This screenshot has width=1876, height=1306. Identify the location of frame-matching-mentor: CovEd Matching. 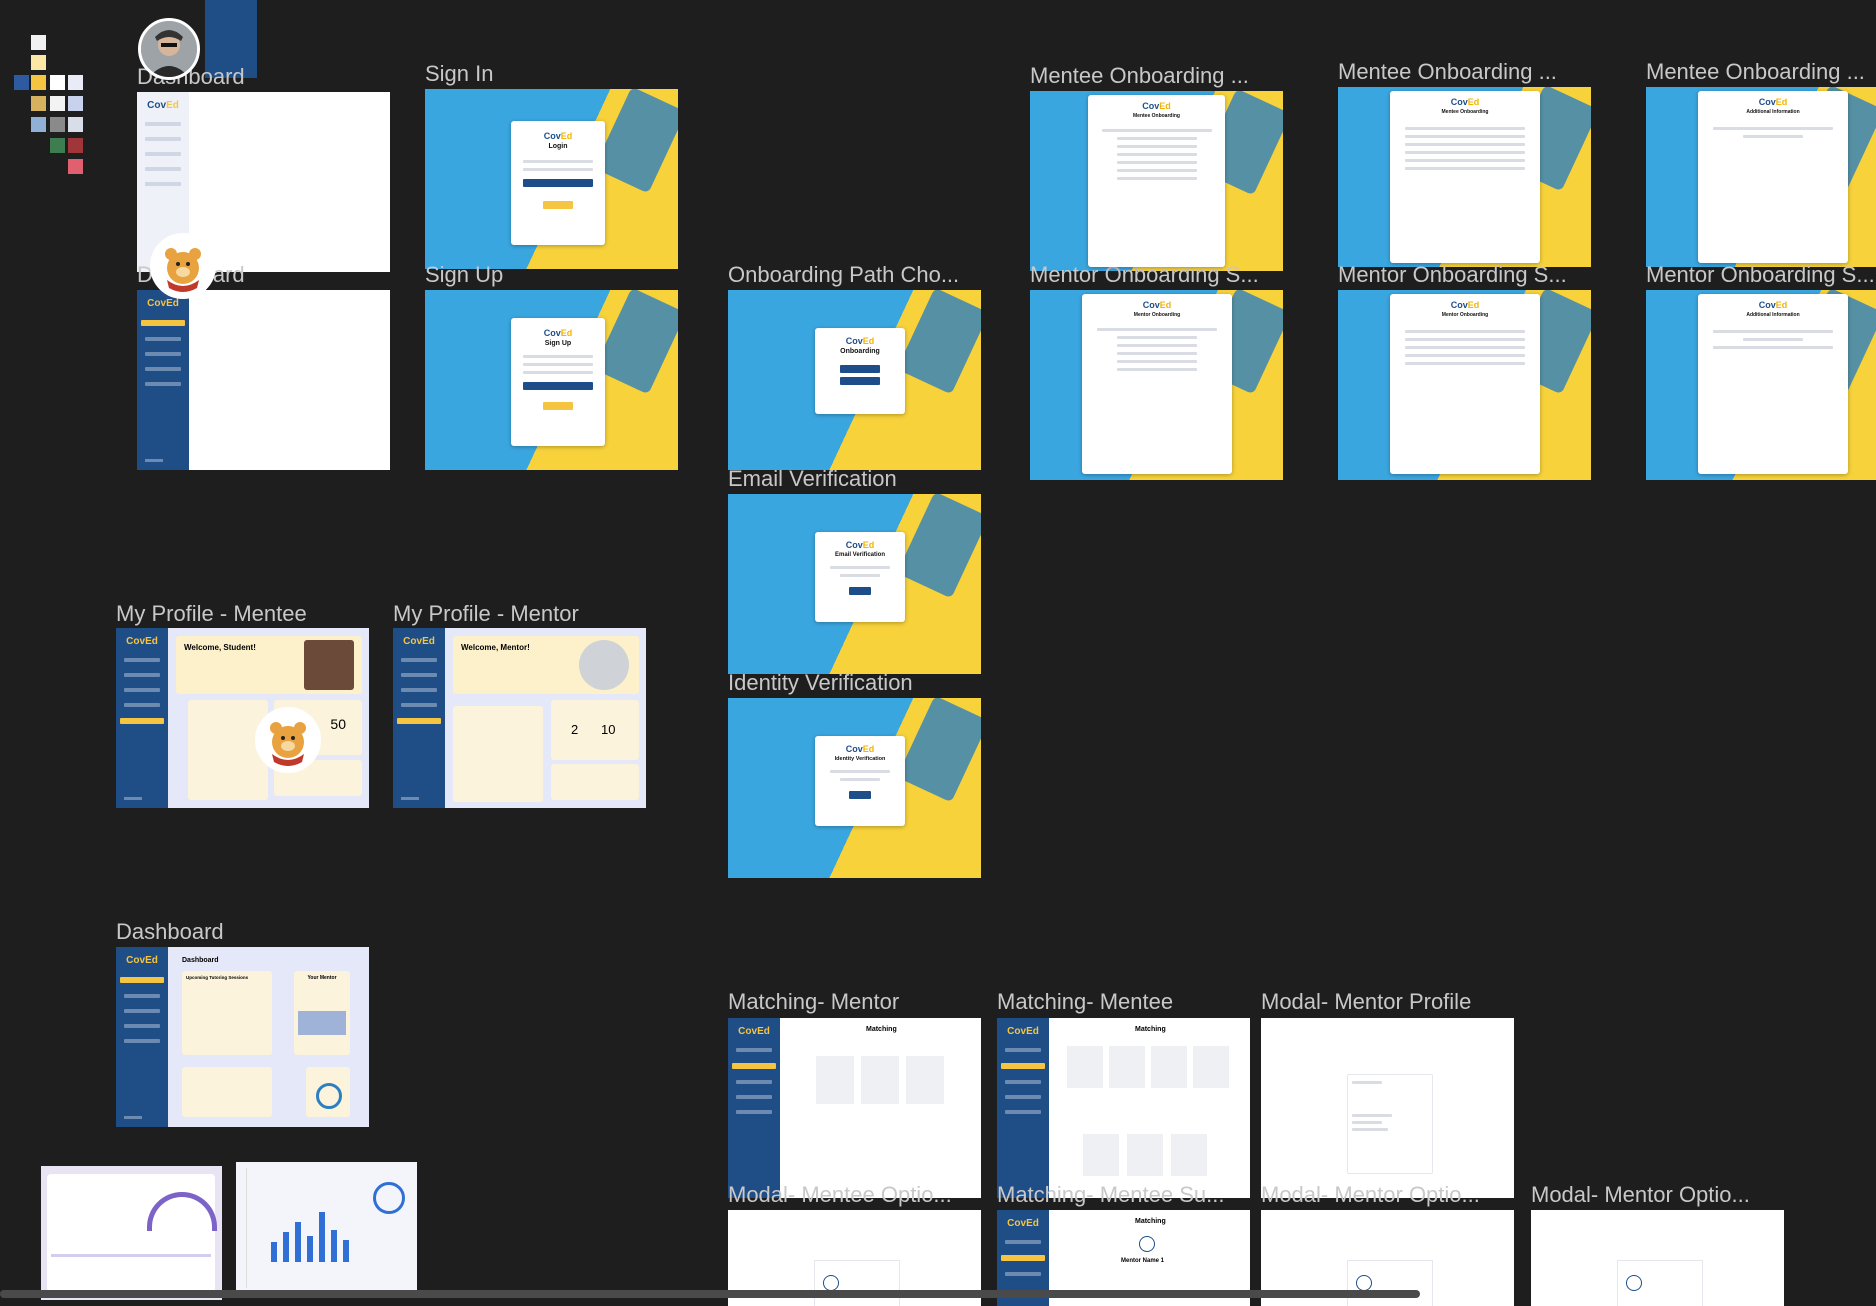
(854, 1108).